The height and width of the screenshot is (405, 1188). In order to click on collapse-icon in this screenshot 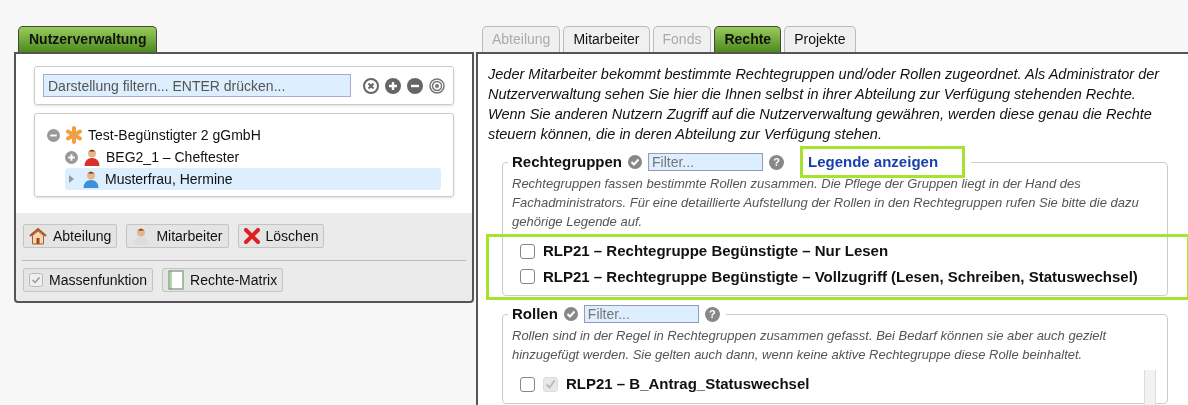, I will do `click(53, 135)`.